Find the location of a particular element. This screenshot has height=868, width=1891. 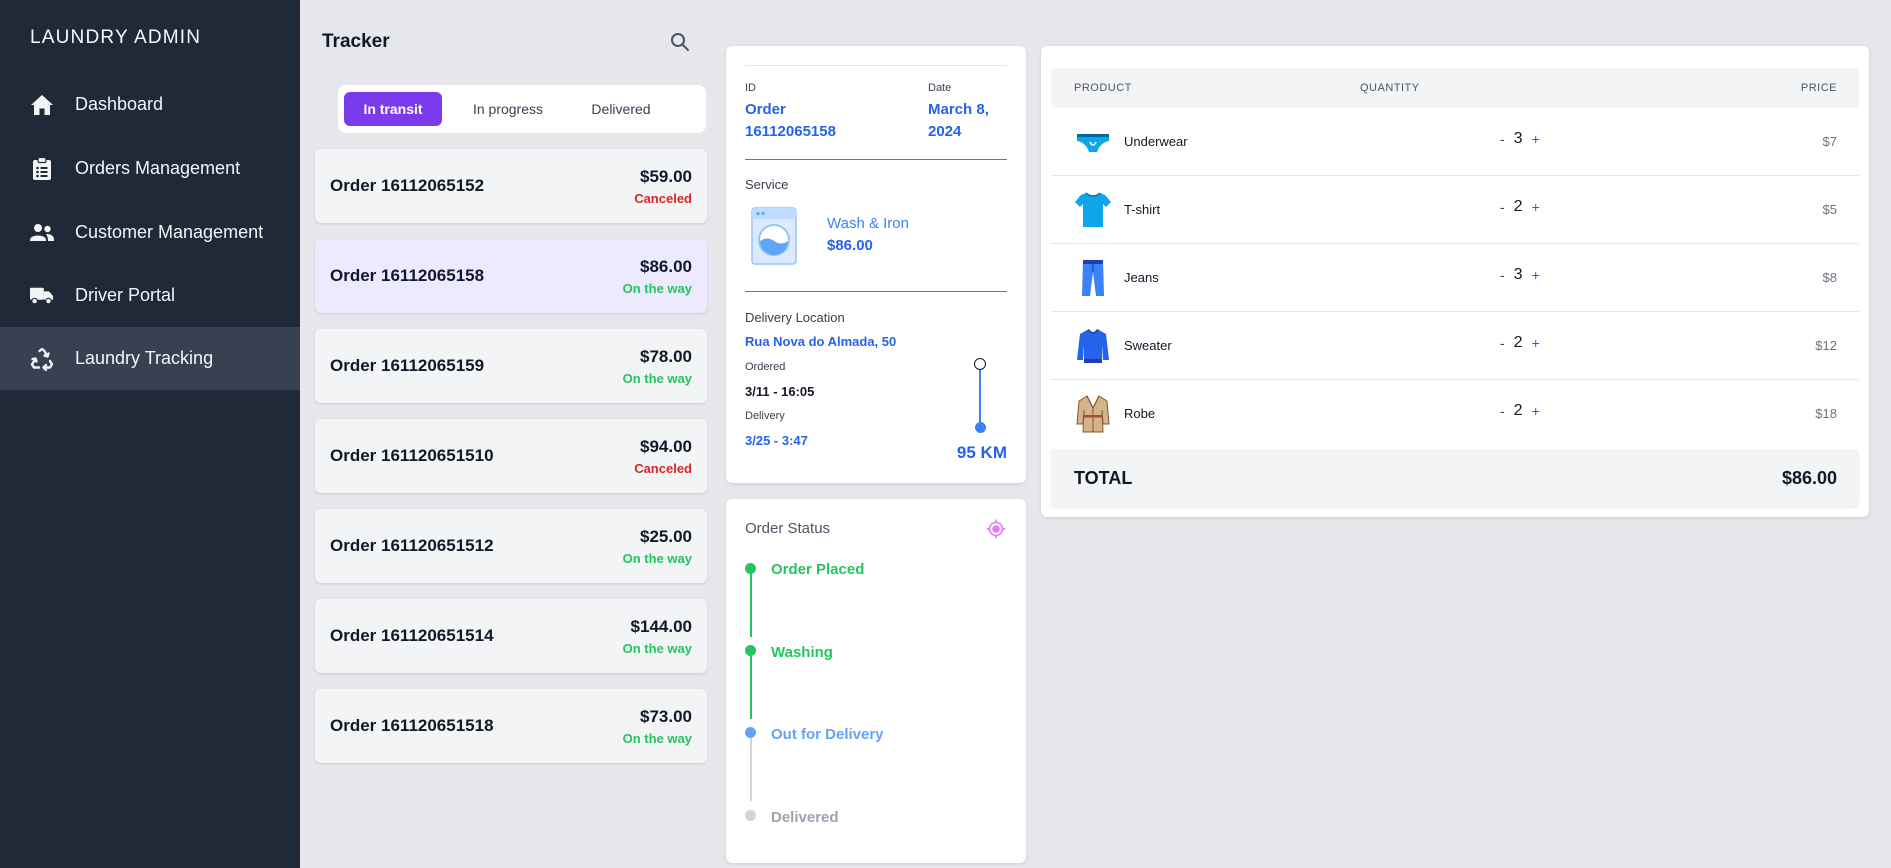

tab-in-progress: In progress is located at coordinates (508, 109).